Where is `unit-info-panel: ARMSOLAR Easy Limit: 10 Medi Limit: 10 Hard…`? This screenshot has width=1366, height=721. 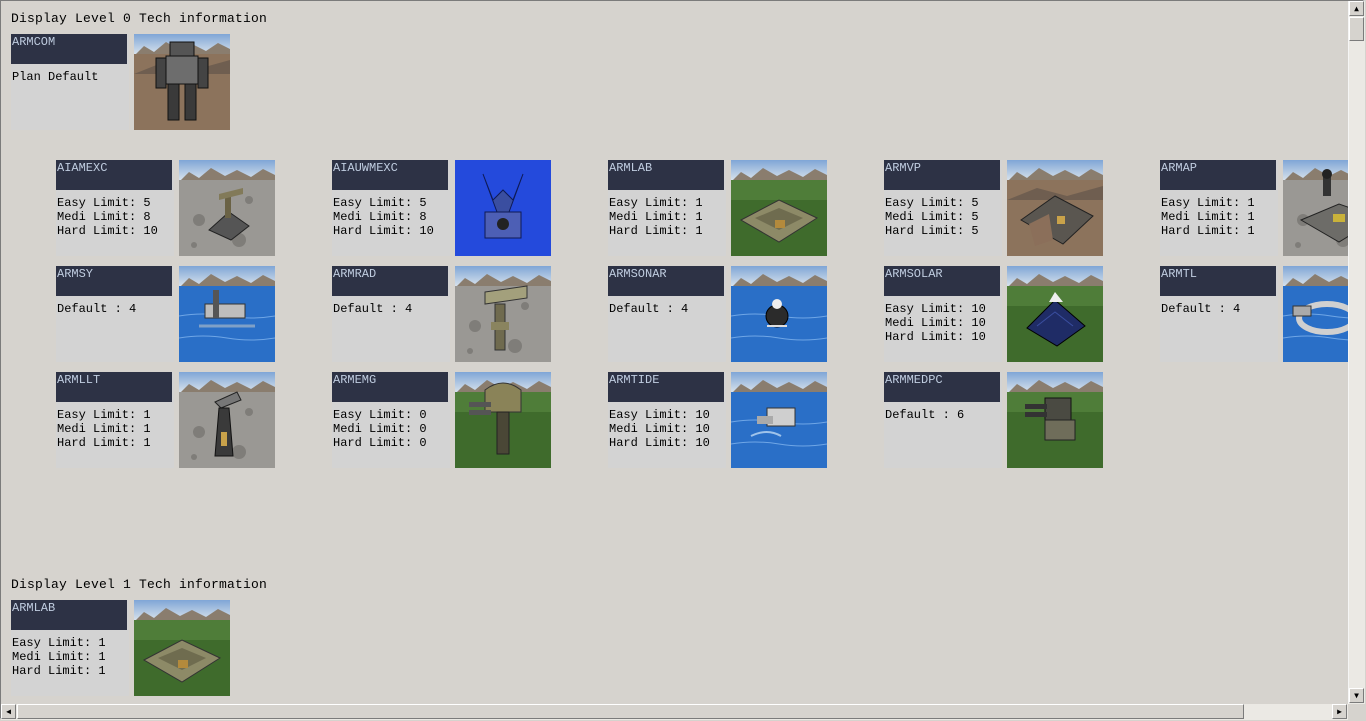 unit-info-panel: ARMSOLAR Easy Limit: 10 Medi Limit: 10 Hard… is located at coordinates (943, 314).